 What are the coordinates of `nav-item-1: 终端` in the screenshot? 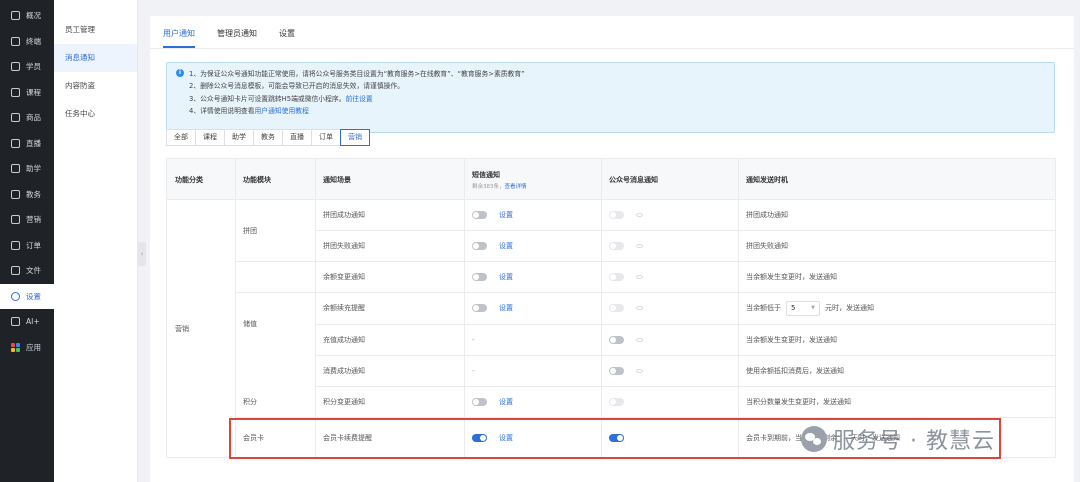 It's located at (27, 42).